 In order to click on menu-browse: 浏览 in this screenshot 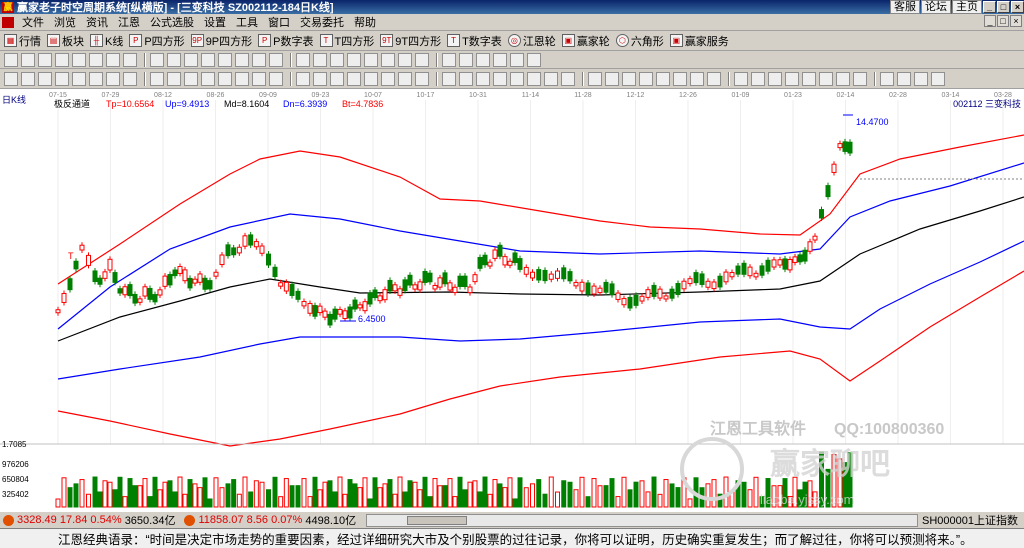, I will do `click(65, 22)`.